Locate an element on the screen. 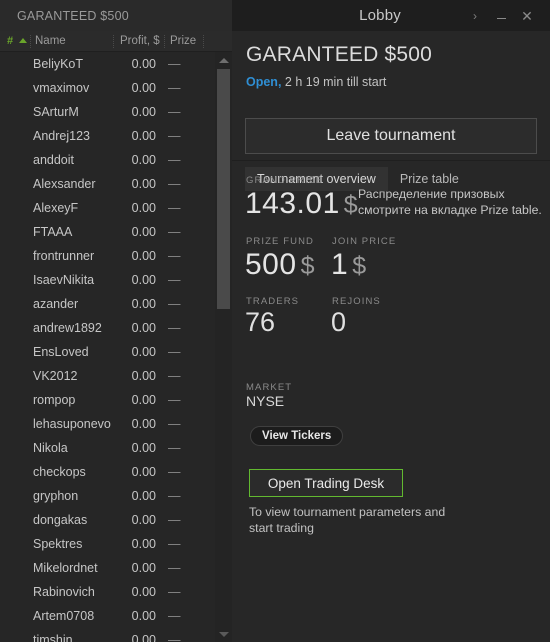 The image size is (550, 642). join-price-amount: 1 is located at coordinates (340, 264).